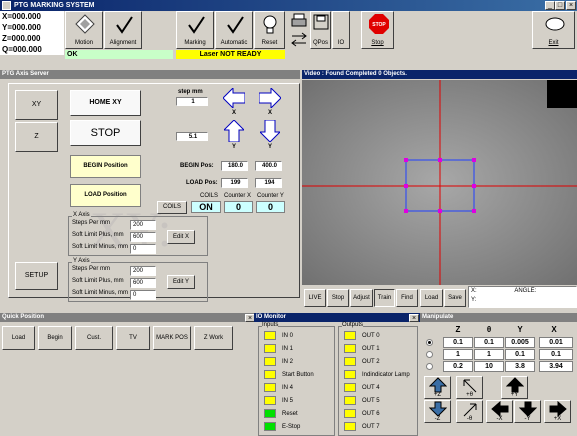  Describe the element at coordinates (520, 366) in the screenshot. I see `manip-step-field: 3.8` at that location.